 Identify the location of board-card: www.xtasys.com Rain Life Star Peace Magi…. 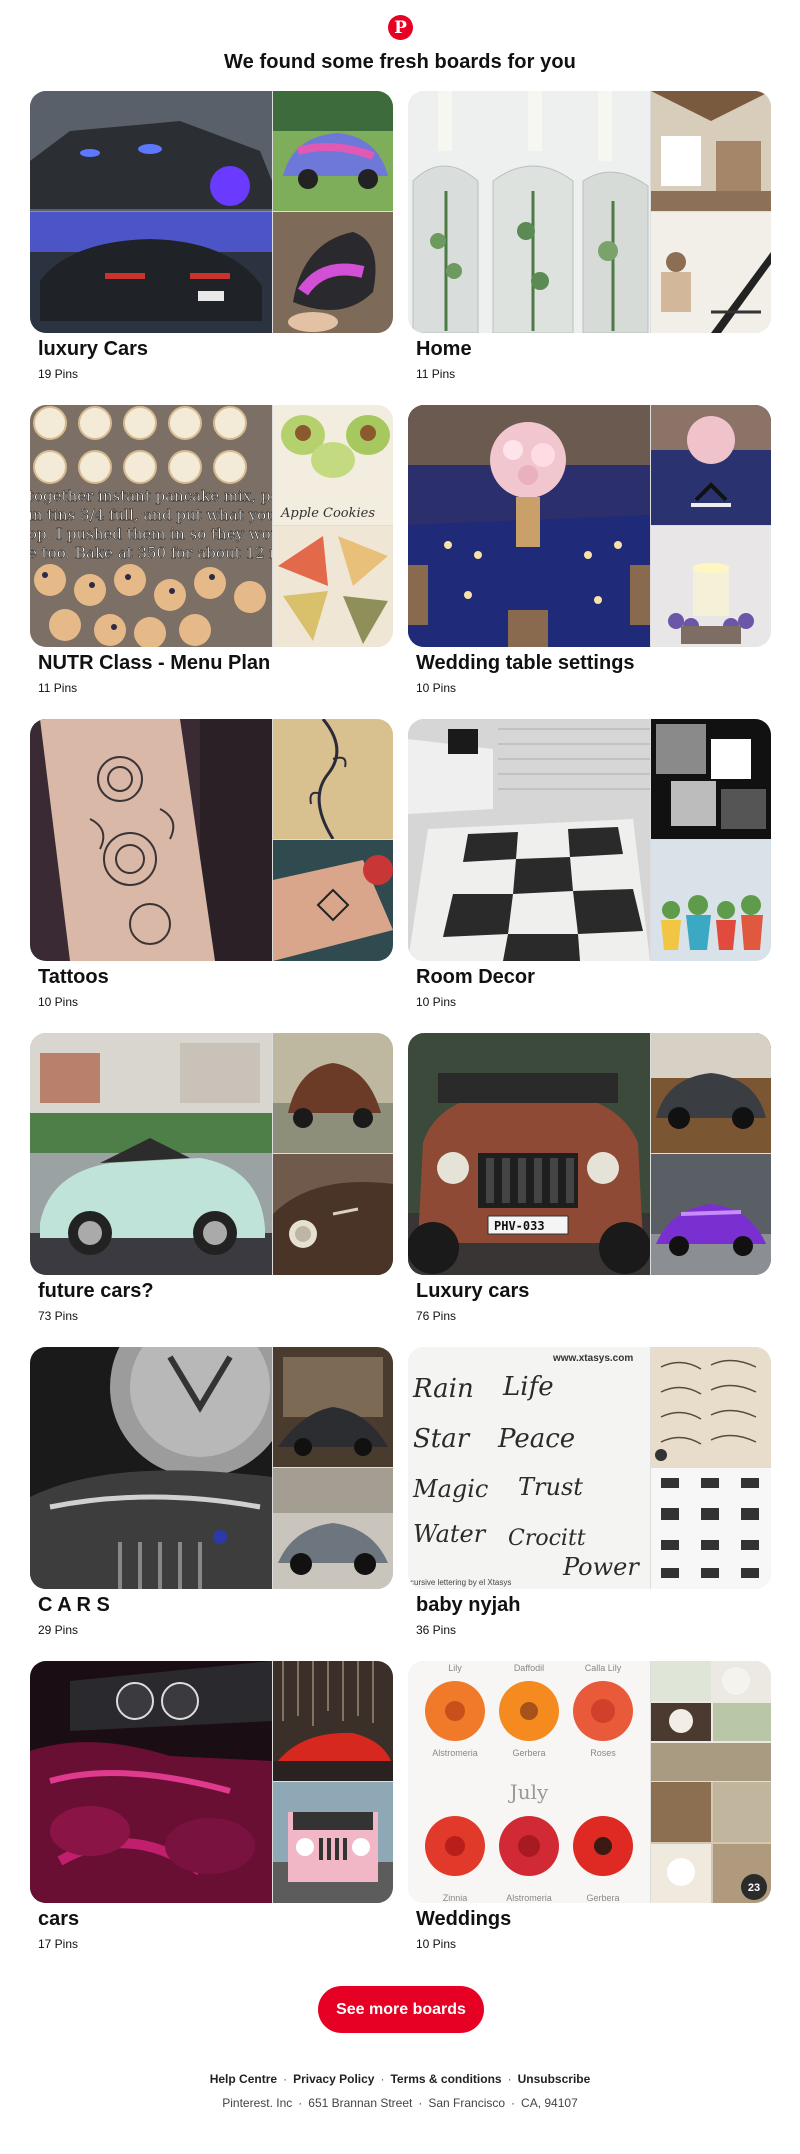
(589, 1493).